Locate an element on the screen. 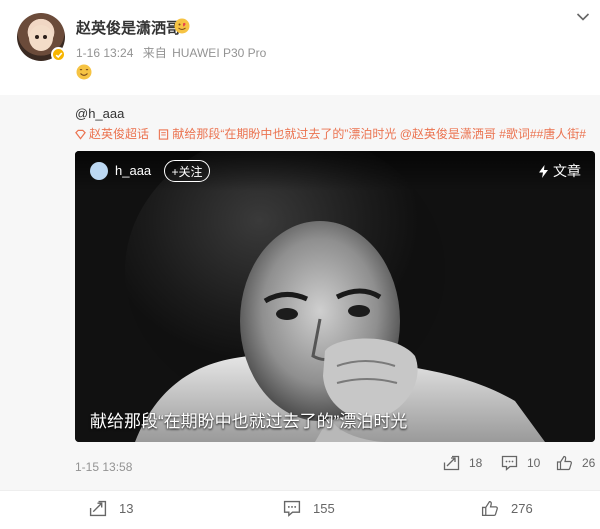  card-author-avatar is located at coordinates (99, 171).